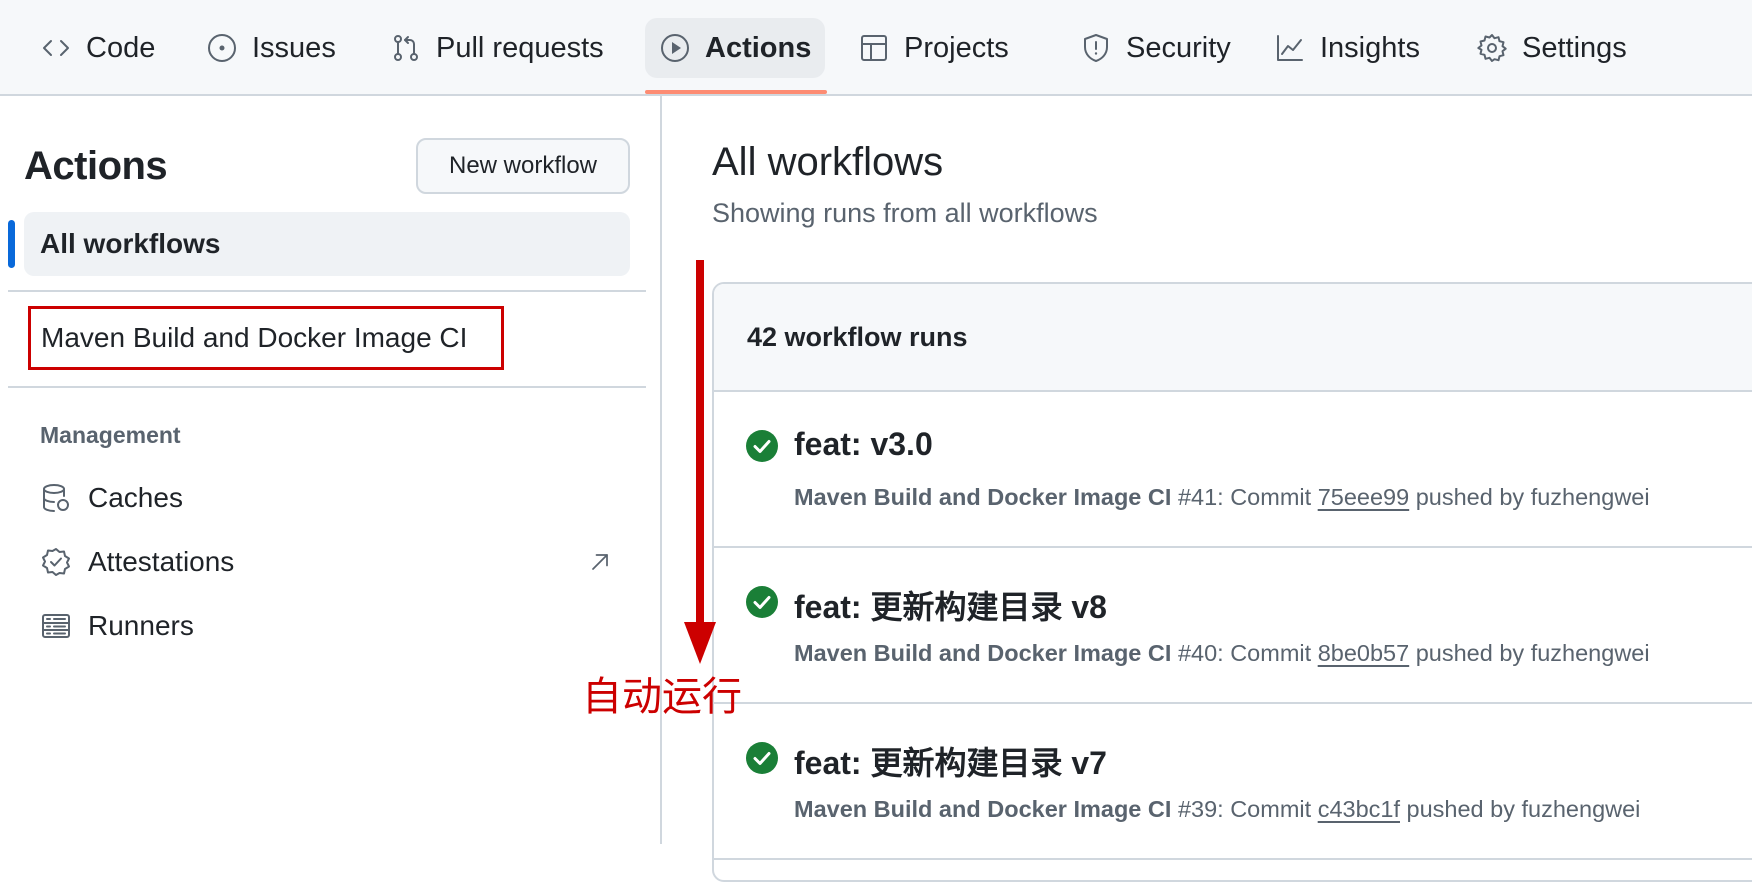  Describe the element at coordinates (56, 626) in the screenshot. I see `server-icon` at that location.